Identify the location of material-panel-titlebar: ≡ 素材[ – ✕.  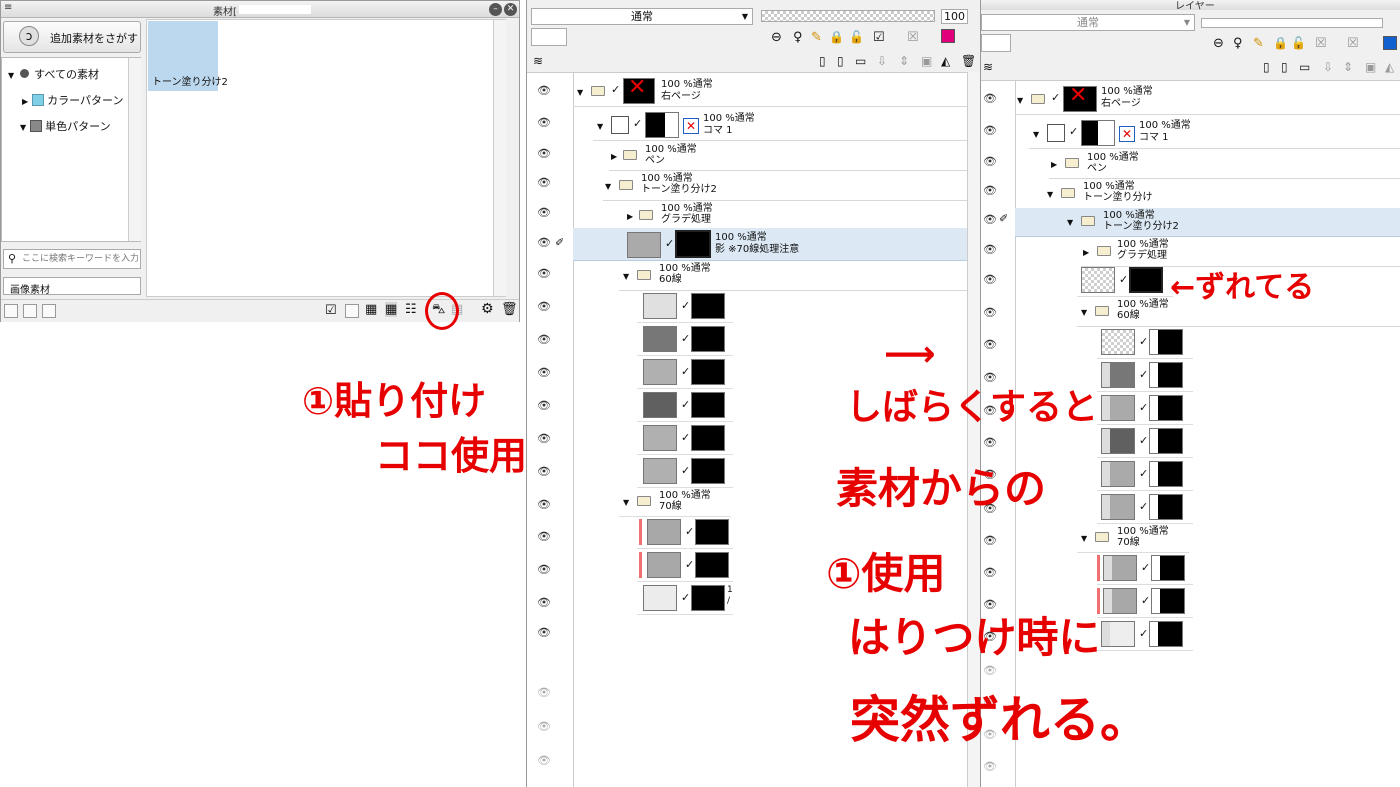
(260, 9).